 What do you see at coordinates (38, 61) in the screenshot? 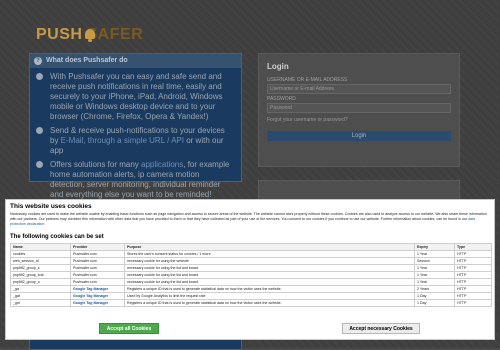
I see `question-icon: ?` at bounding box center [38, 61].